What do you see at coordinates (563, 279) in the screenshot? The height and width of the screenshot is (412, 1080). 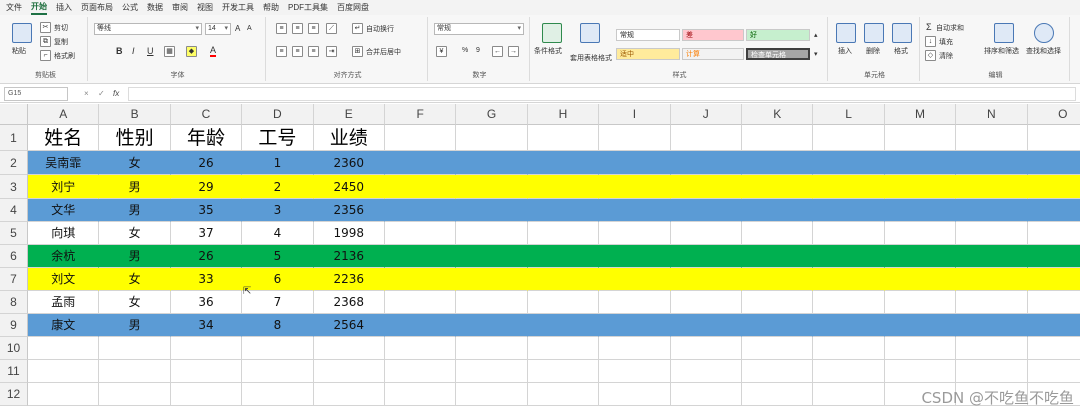 I see `cell-h7` at bounding box center [563, 279].